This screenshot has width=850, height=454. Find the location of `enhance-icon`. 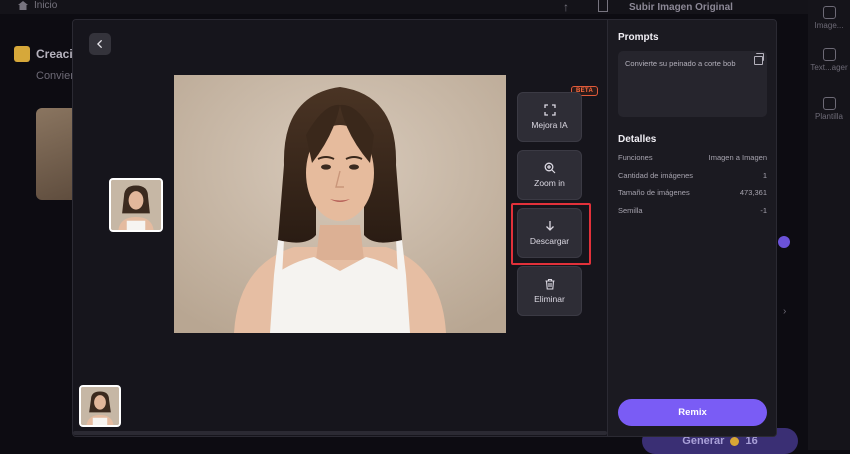

enhance-icon is located at coordinates (550, 110).